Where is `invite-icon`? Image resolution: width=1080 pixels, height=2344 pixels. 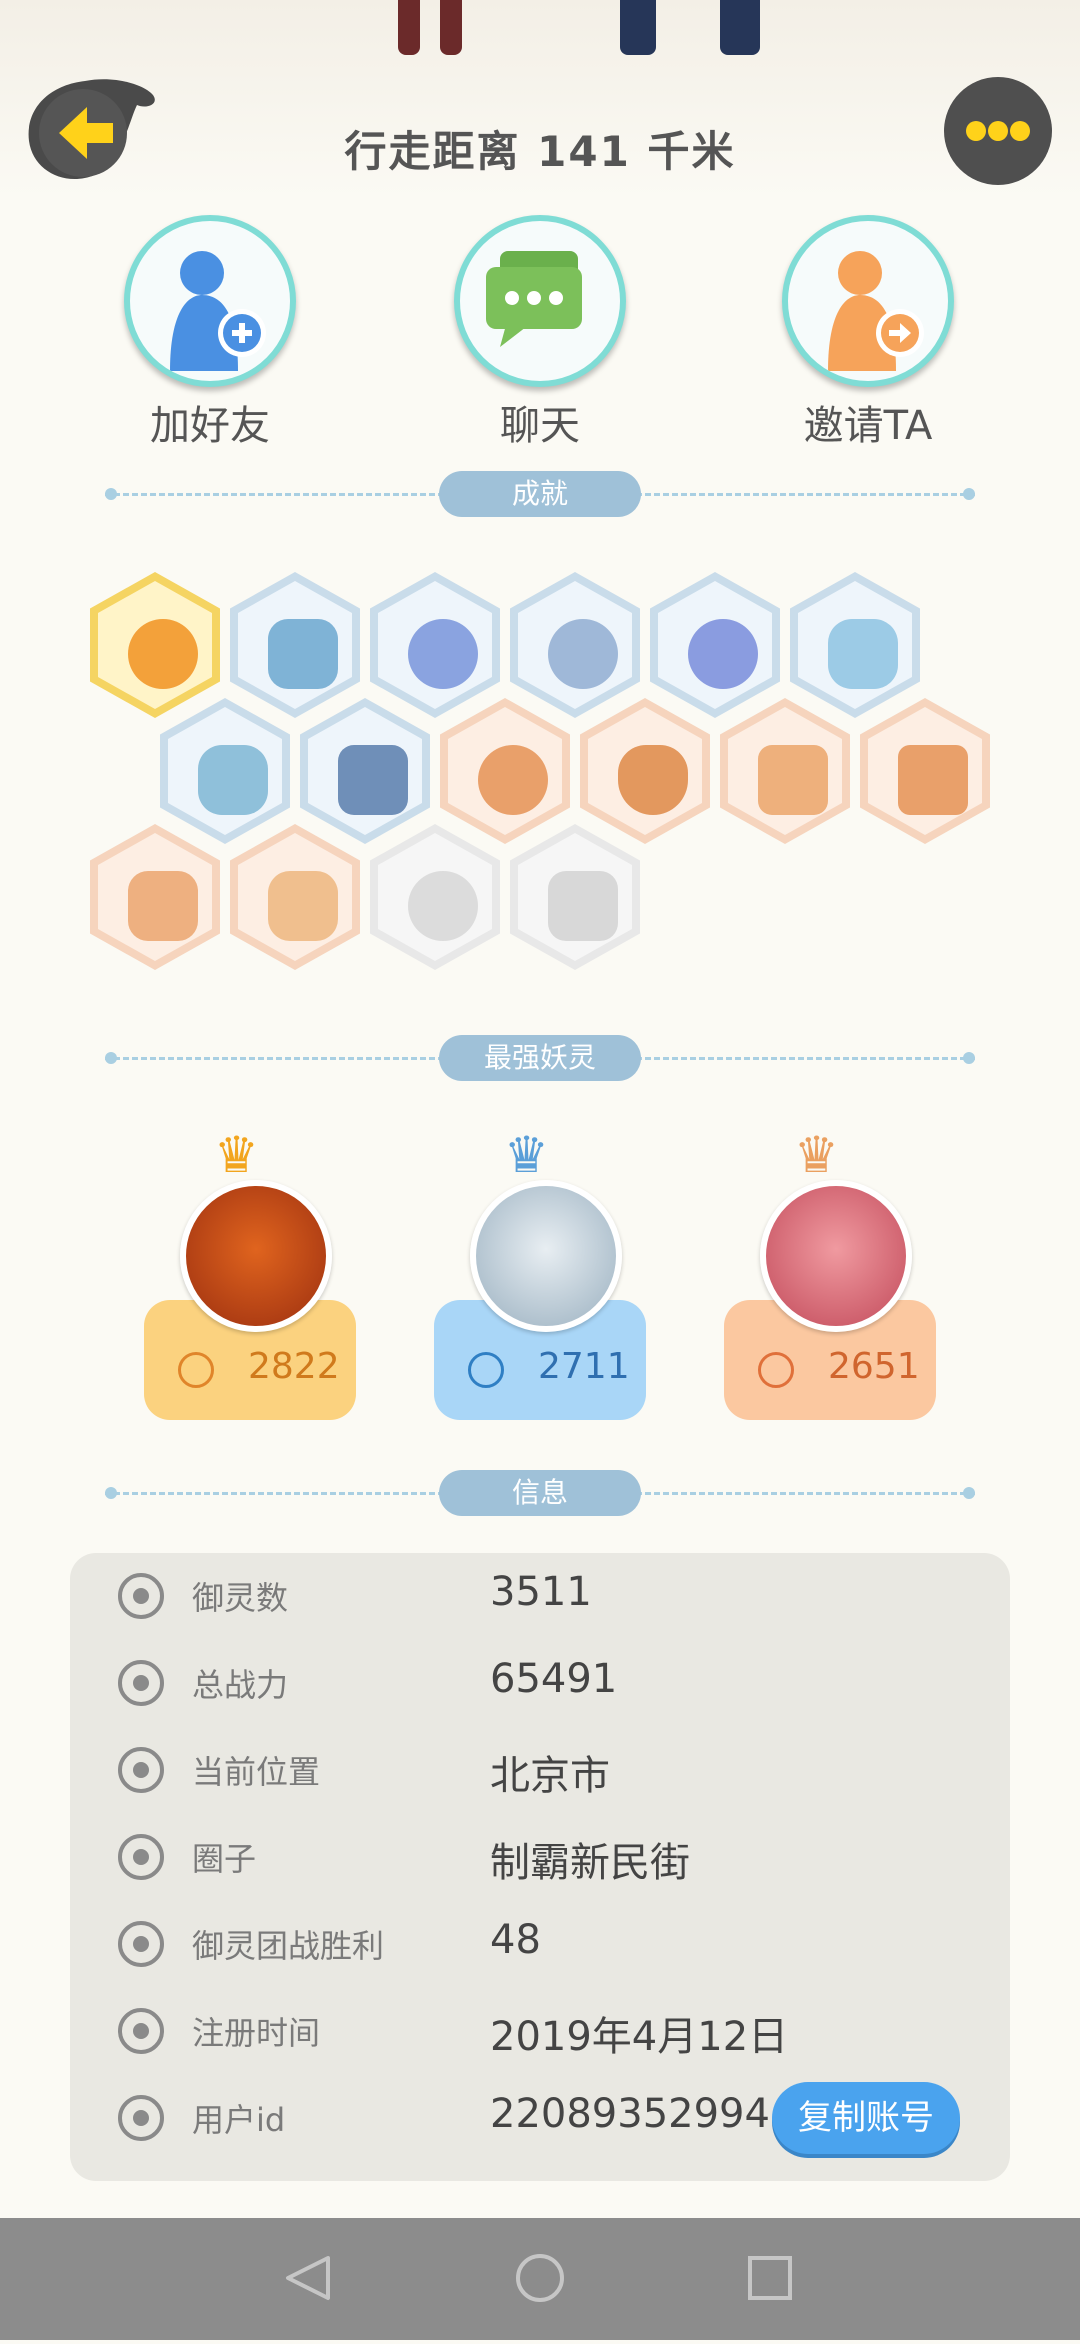 invite-icon is located at coordinates (868, 301).